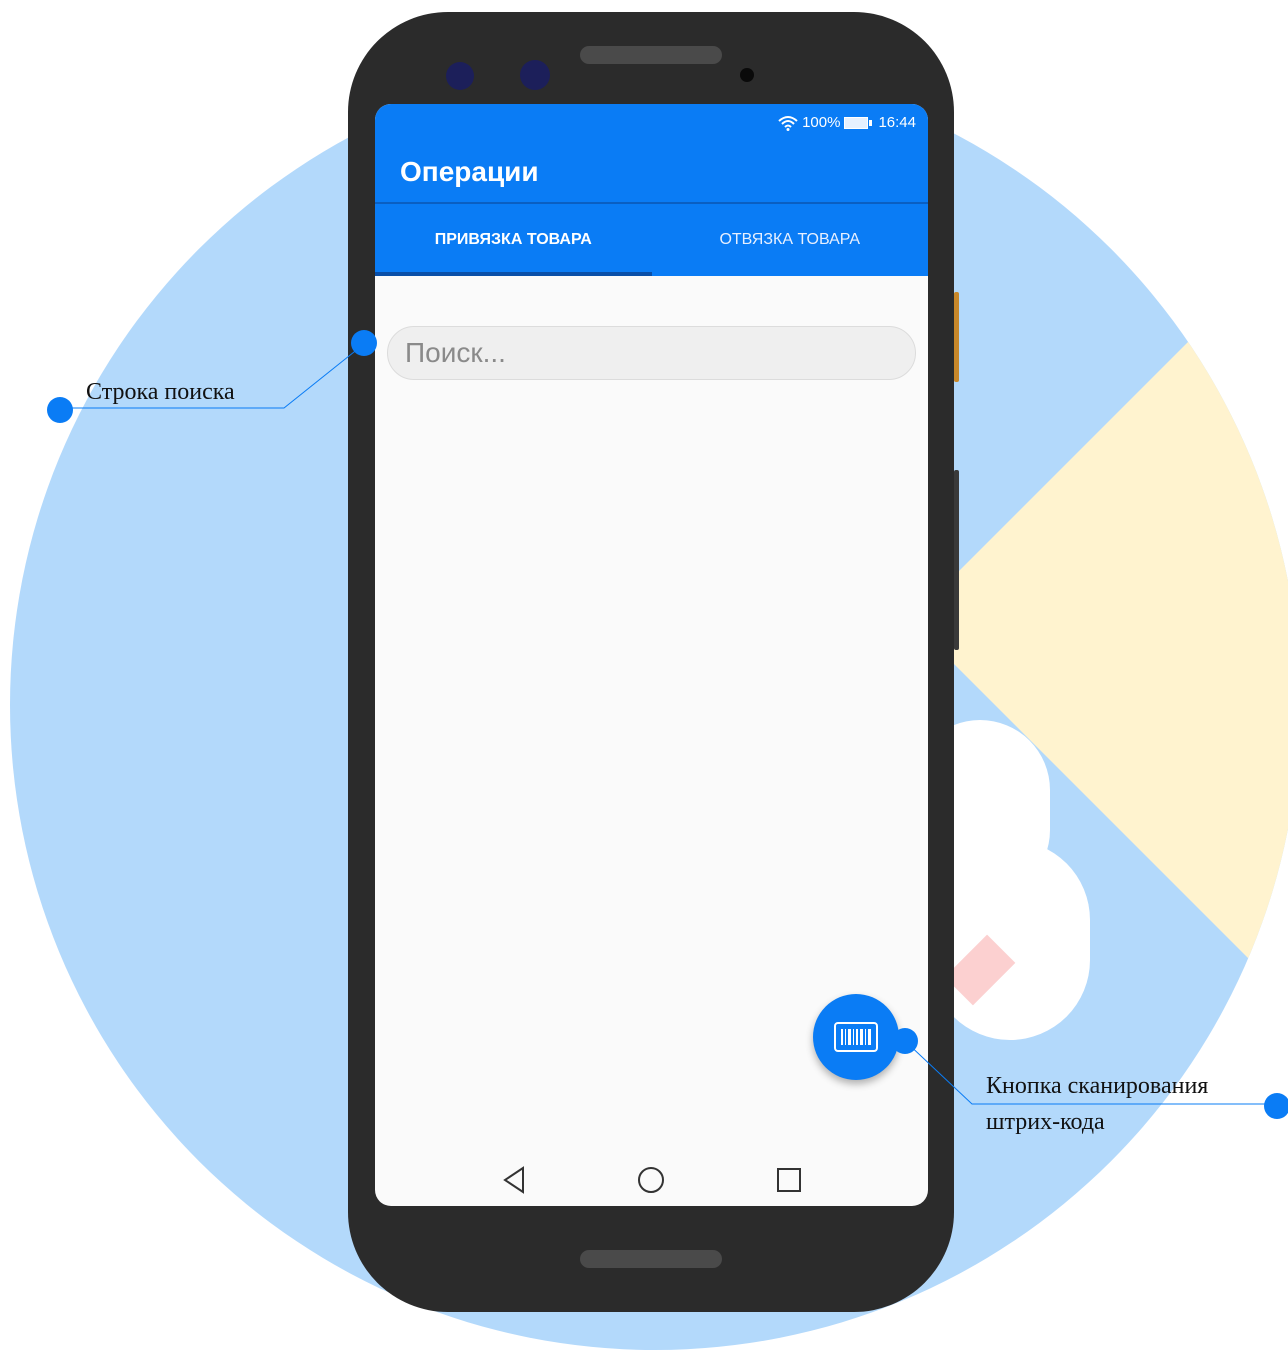 The height and width of the screenshot is (1350, 1288). What do you see at coordinates (1045, 1122) in the screenshot?
I see `scan-callout-label-line2: штрих-кода` at bounding box center [1045, 1122].